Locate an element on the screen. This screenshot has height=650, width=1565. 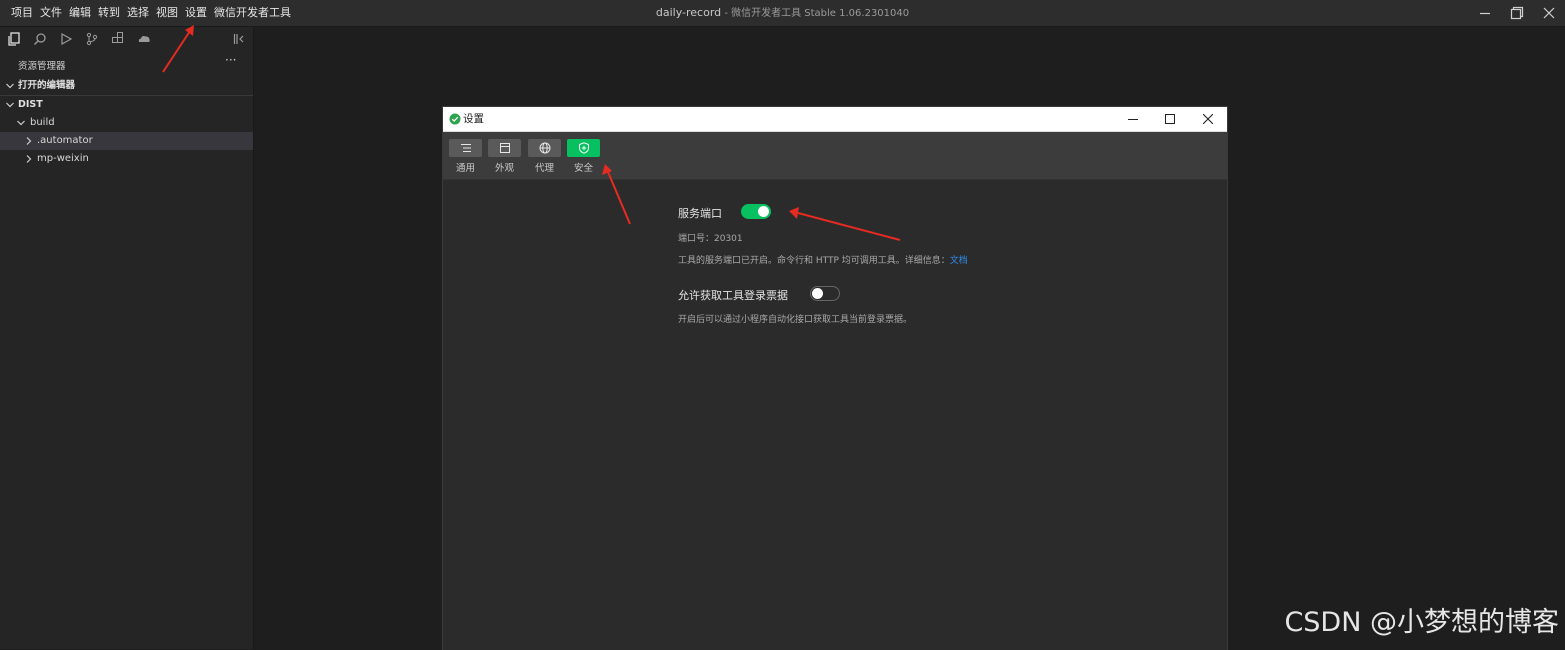
arrow-to-settings-menu is located at coordinates (178, 49).